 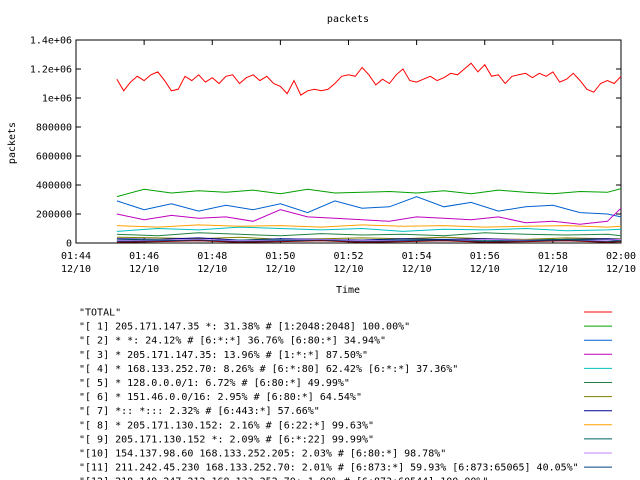 What do you see at coordinates (621, 256) in the screenshot?
I see `x-tick-time-label: 02:00` at bounding box center [621, 256].